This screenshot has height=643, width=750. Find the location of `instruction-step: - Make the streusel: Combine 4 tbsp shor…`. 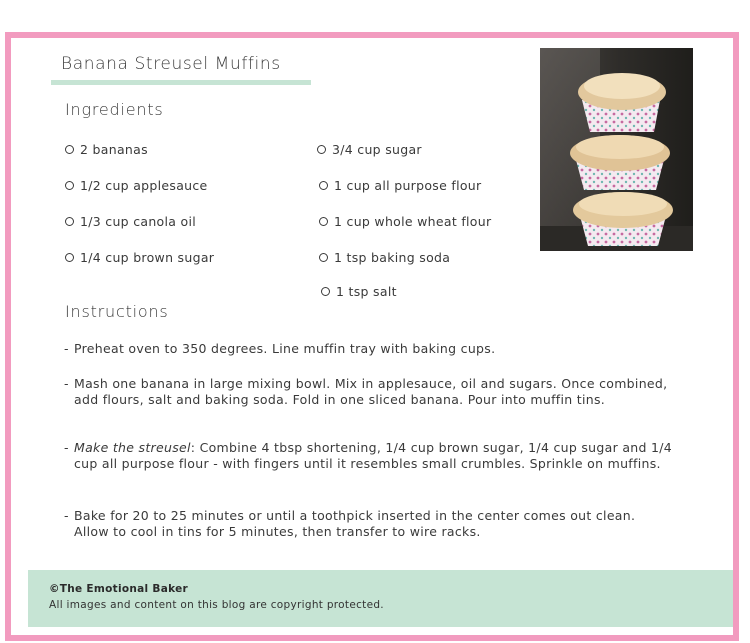

instruction-step: - Make the streusel: Combine 4 tbsp shor… is located at coordinates (368, 455).